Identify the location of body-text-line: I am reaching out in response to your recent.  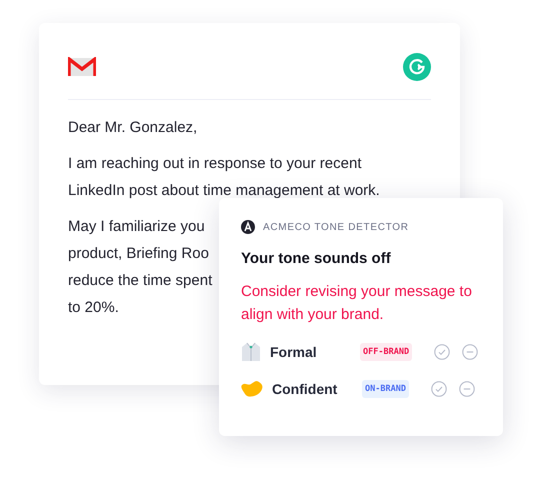
(215, 164).